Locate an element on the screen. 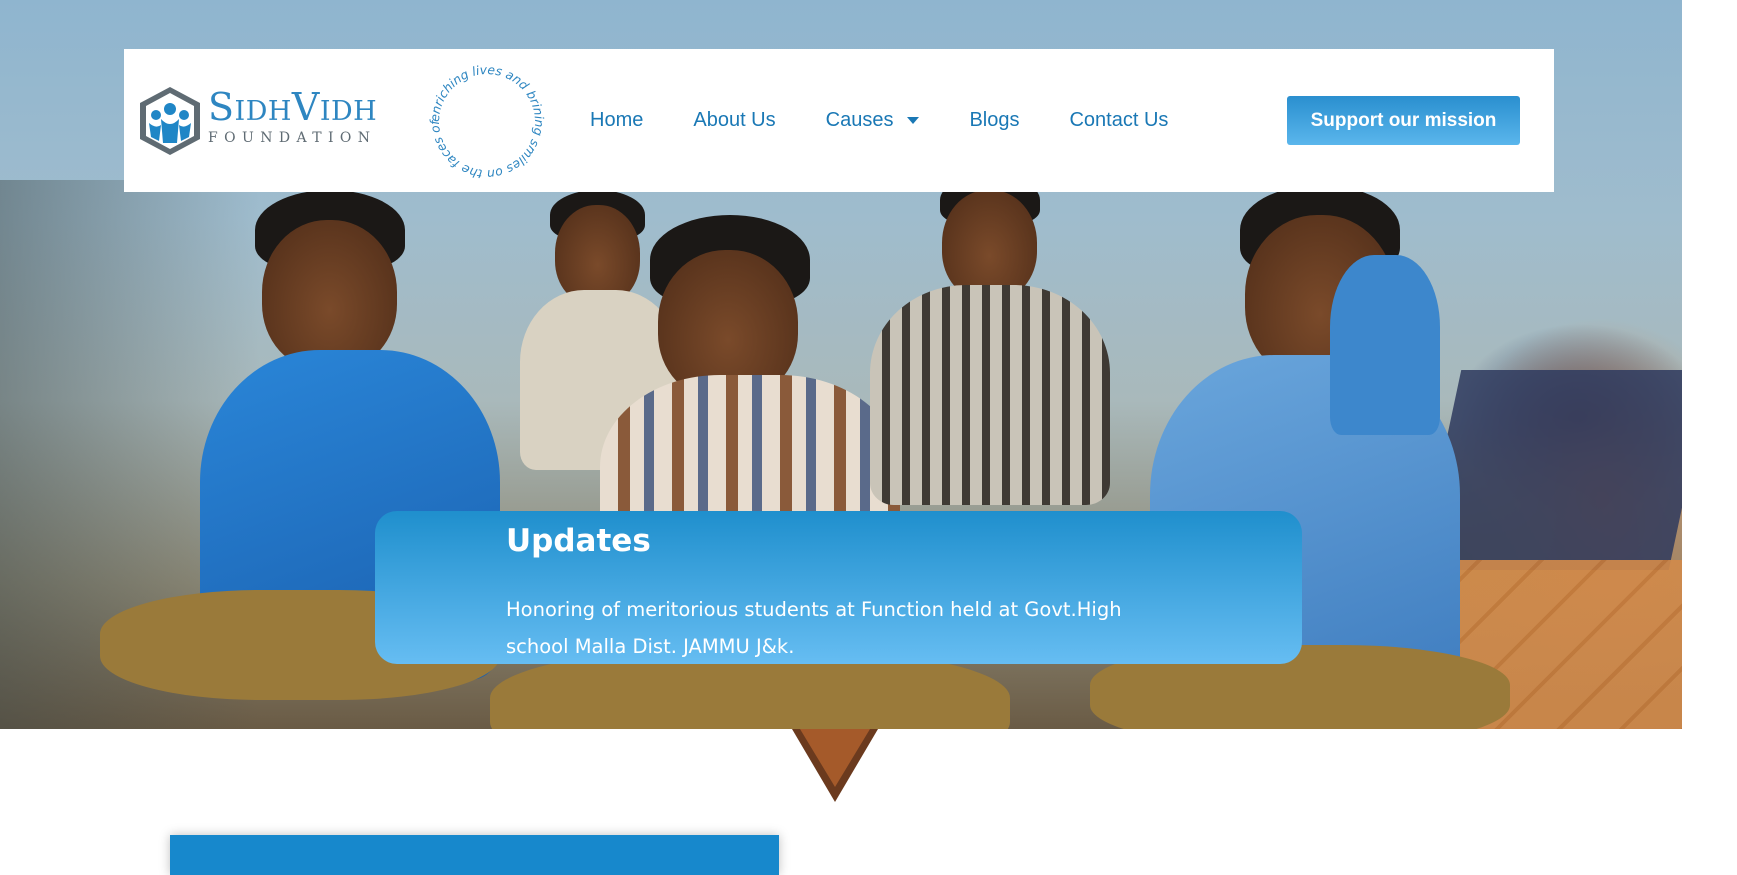  nav-blogs: Blogs is located at coordinates (994, 120).